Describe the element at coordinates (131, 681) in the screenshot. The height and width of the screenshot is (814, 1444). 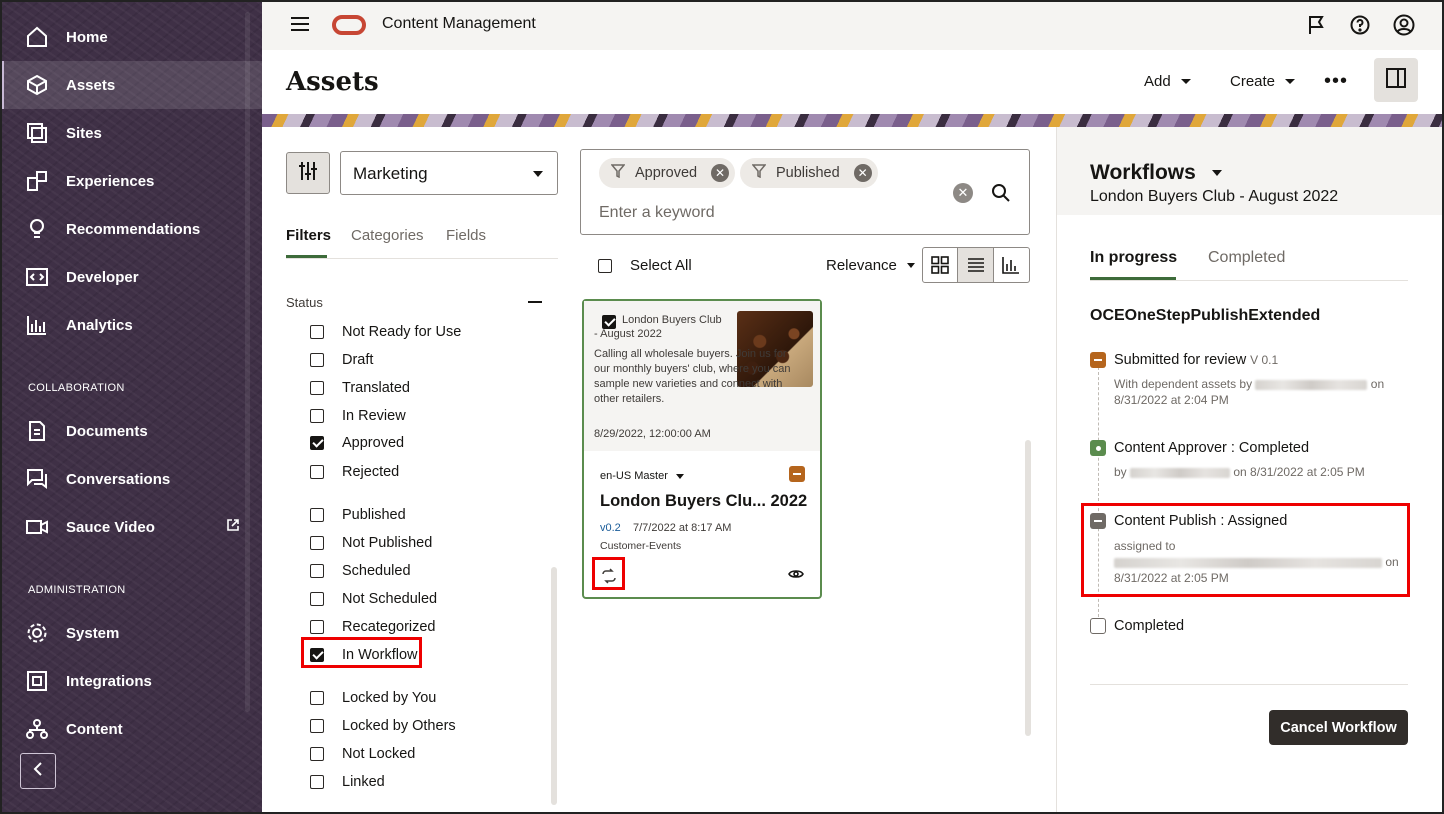
I see `sidebar-item-integrations: Integrations` at that location.